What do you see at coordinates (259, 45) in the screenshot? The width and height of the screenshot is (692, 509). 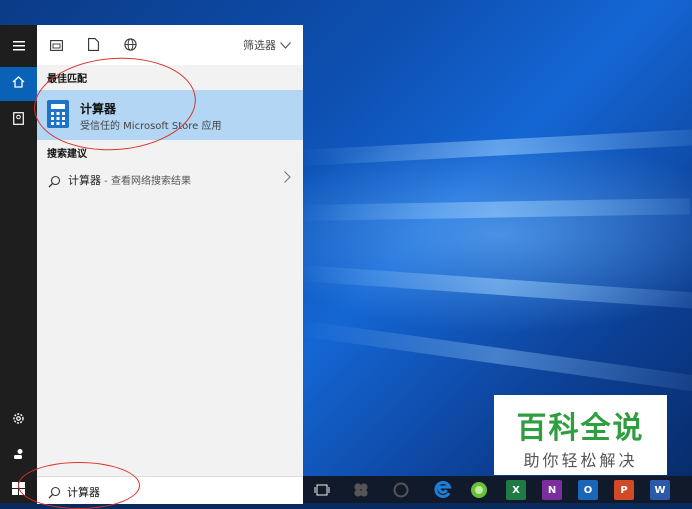 I see `filter-label: 筛选器` at bounding box center [259, 45].